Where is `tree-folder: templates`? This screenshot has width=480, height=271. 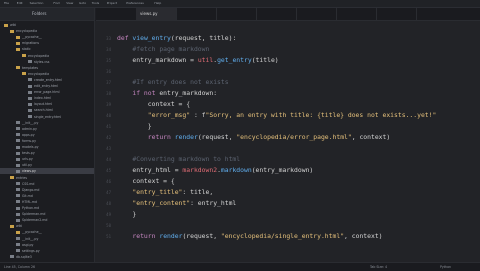
tree-folder: templates is located at coordinates (47, 68).